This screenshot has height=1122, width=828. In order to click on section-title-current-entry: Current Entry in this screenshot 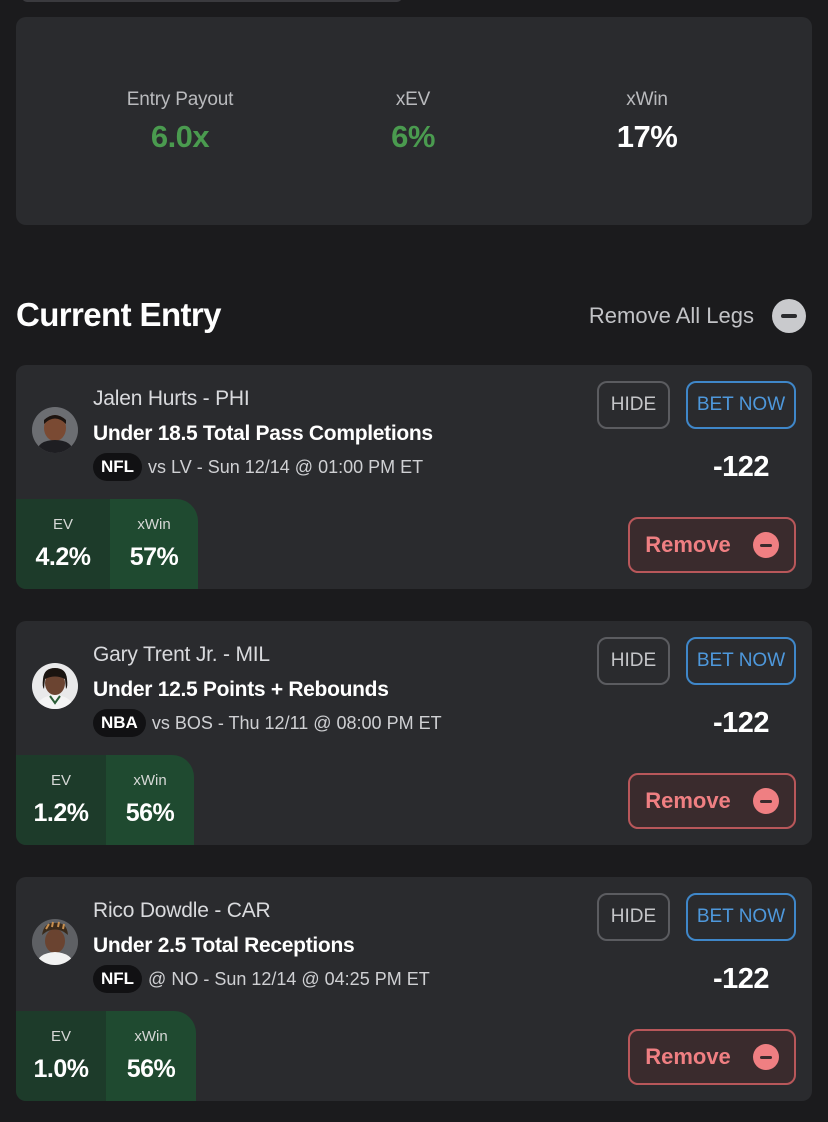, I will do `click(119, 314)`.